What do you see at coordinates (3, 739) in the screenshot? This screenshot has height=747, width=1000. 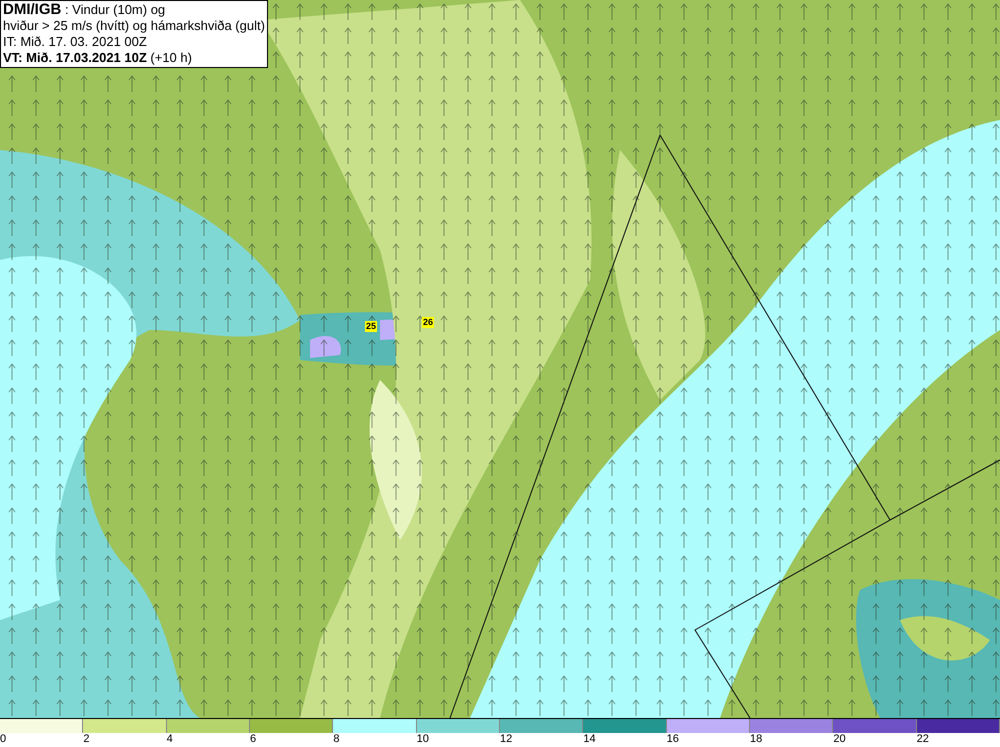 I see `legend-tick-label: 0` at bounding box center [3, 739].